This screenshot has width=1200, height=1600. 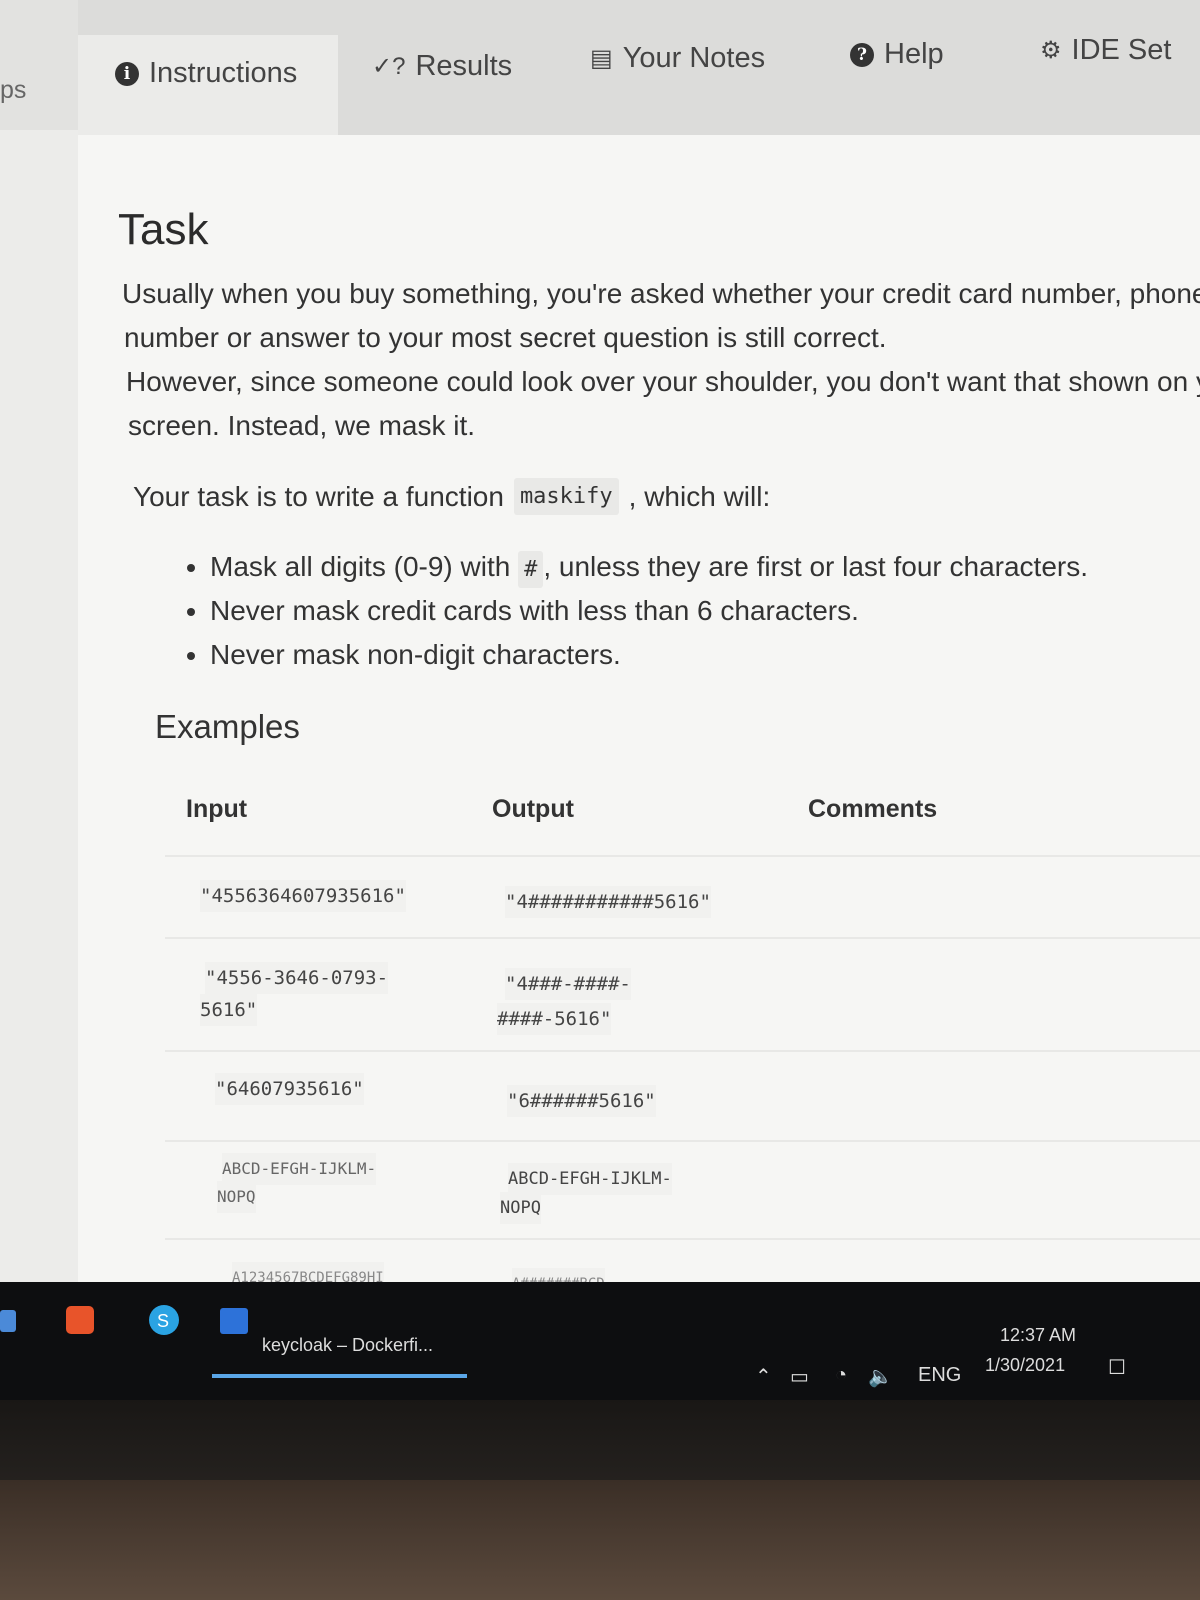 What do you see at coordinates (217, 809) in the screenshot?
I see `column-header-input: Input` at bounding box center [217, 809].